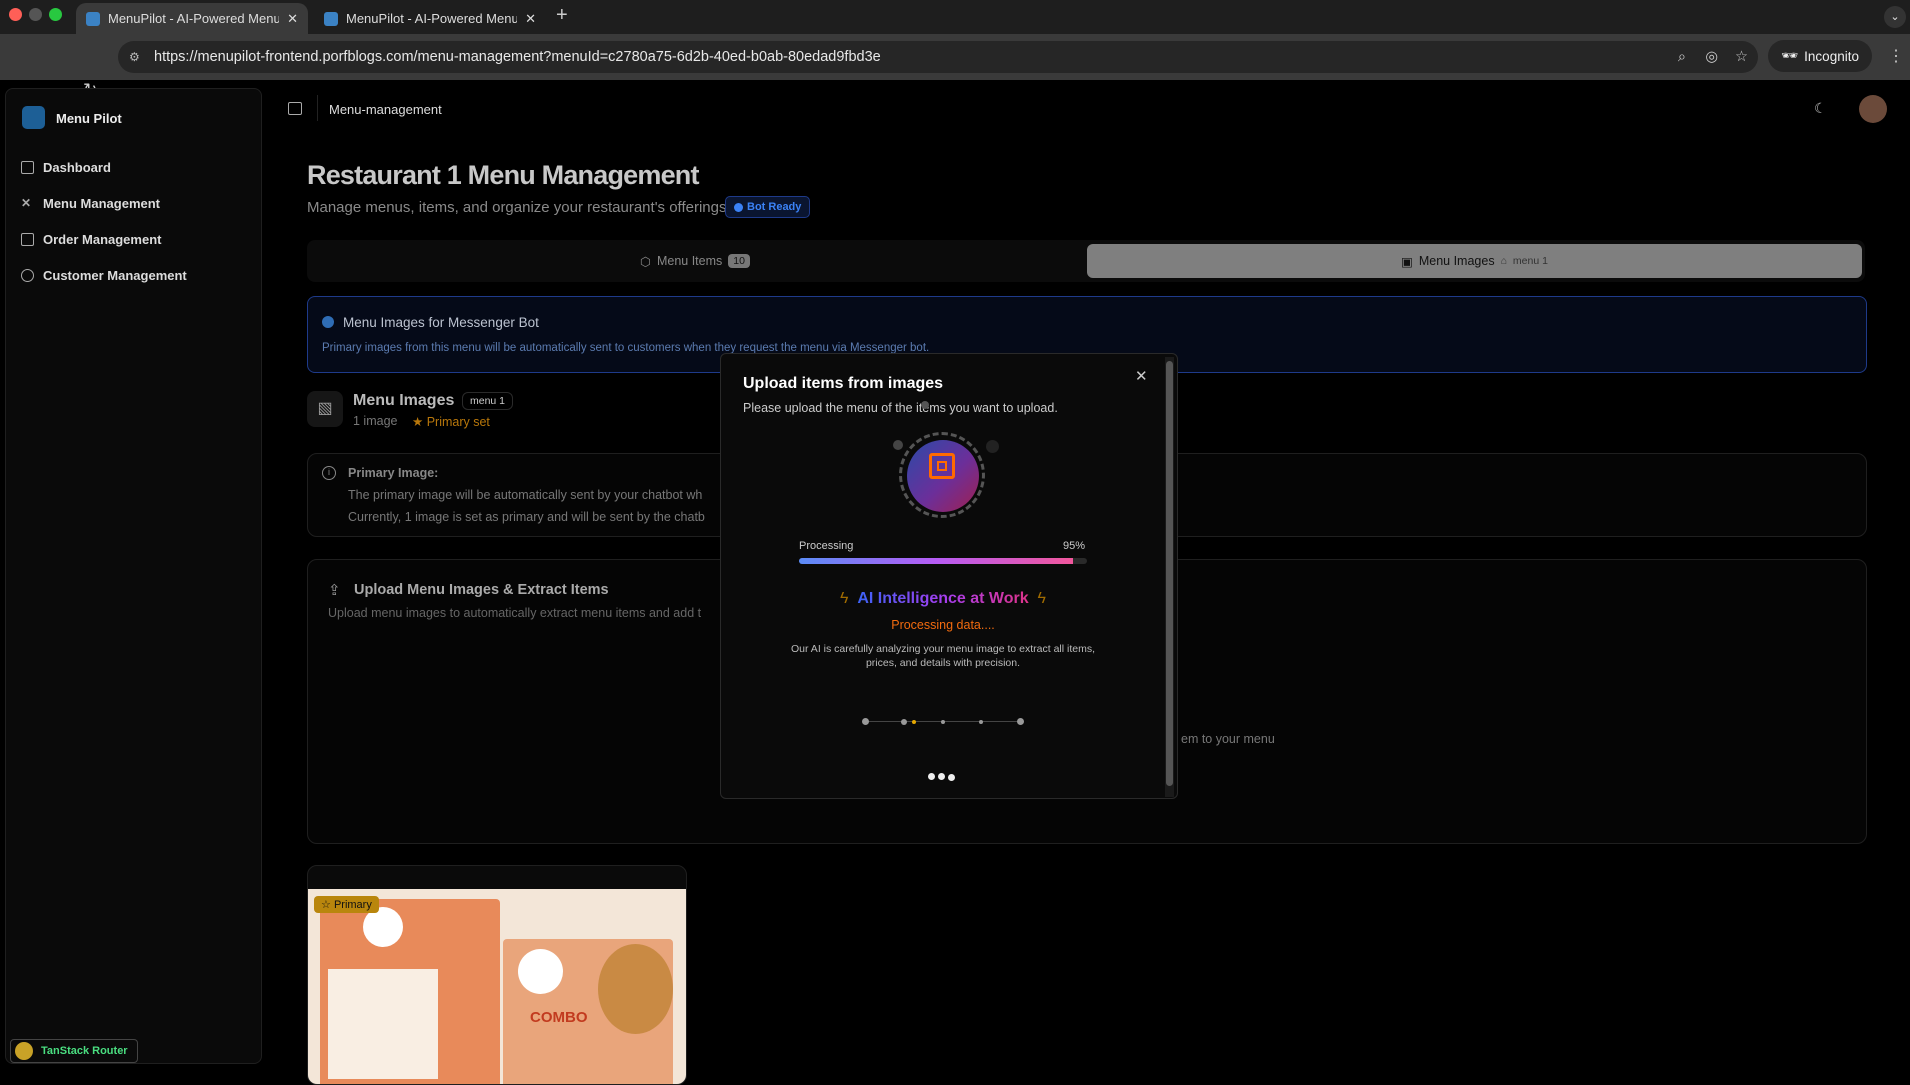 The image size is (1910, 1085). Describe the element at coordinates (35, 14) in the screenshot. I see `minimize-window-button` at that location.